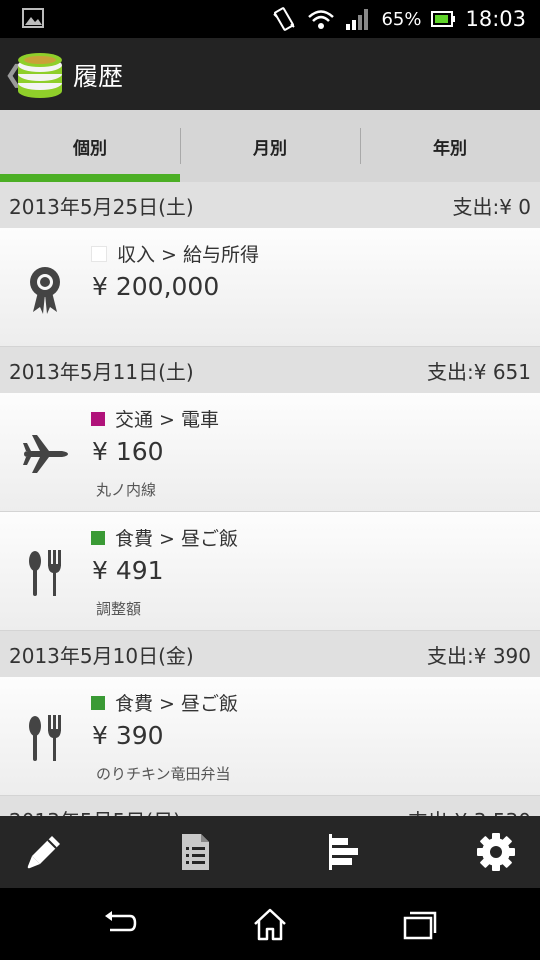  What do you see at coordinates (195, 852) in the screenshot?
I see `document-list-icon` at bounding box center [195, 852].